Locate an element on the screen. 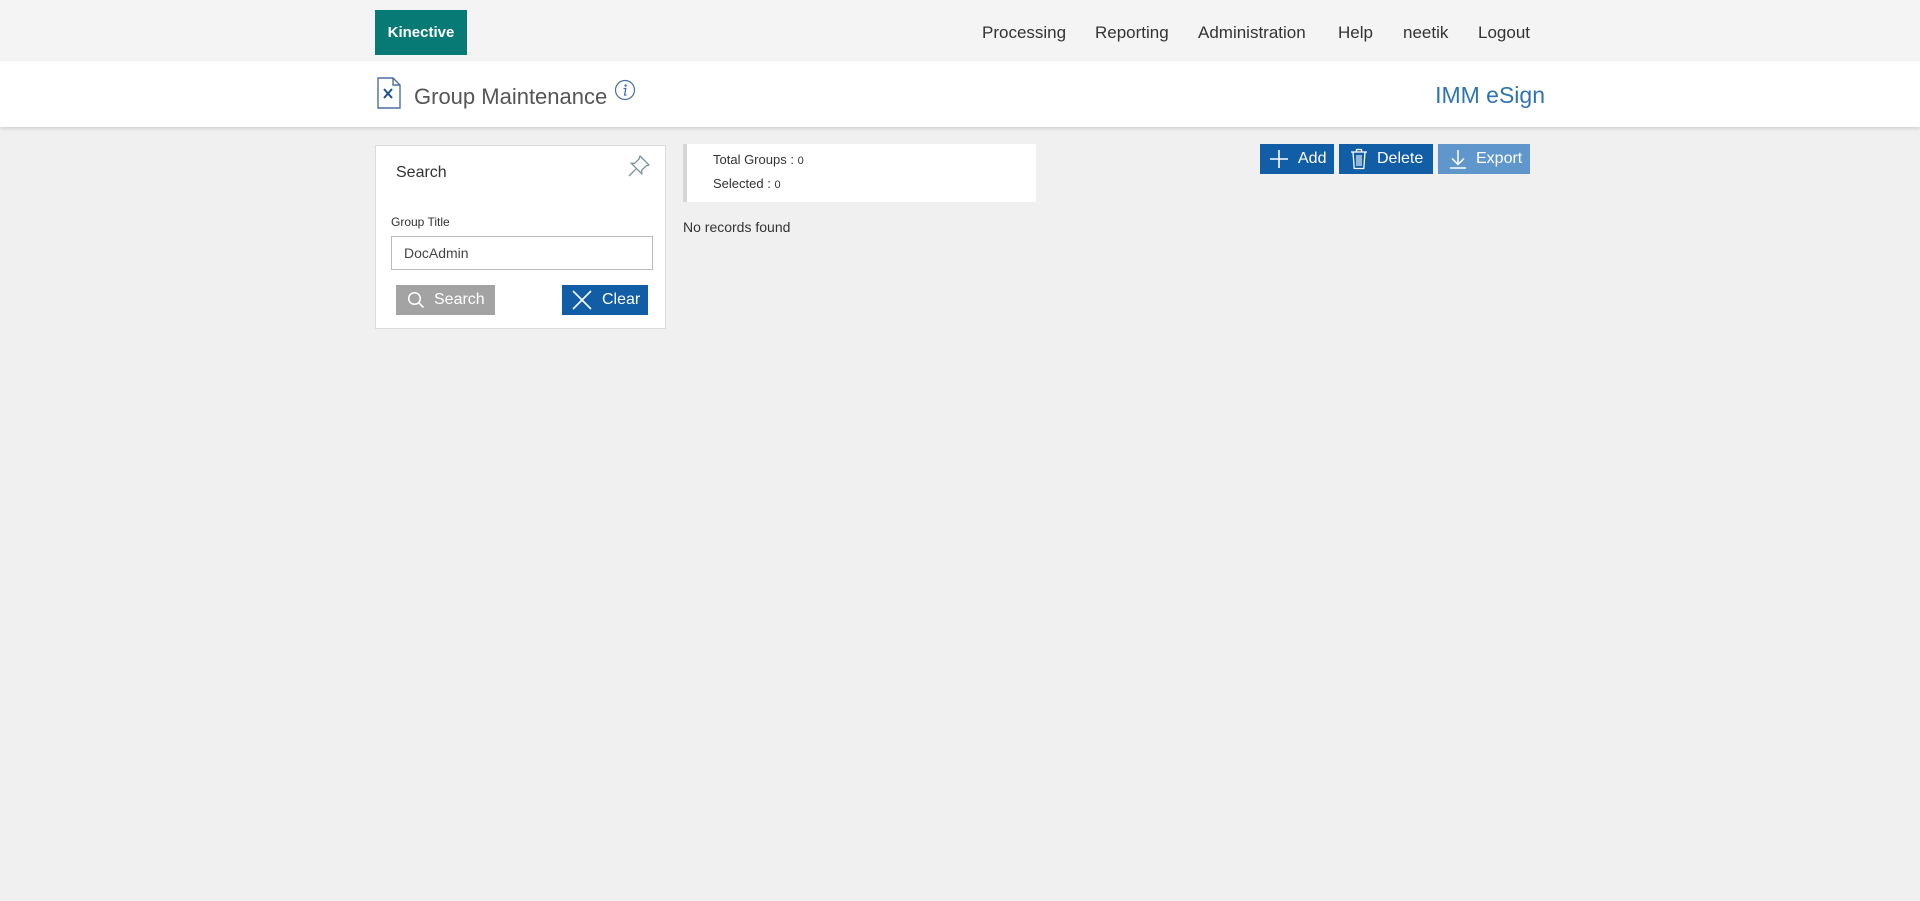 The height and width of the screenshot is (901, 1920). search-button: Search is located at coordinates (445, 300).